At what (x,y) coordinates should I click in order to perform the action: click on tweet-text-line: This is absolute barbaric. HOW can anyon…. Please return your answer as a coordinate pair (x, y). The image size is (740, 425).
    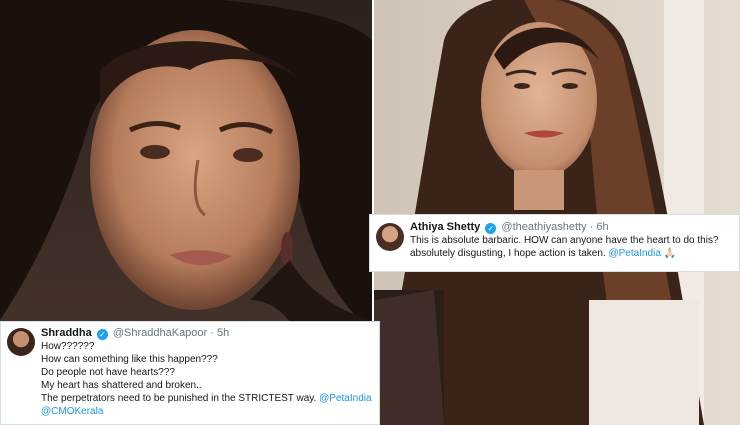
    Looking at the image, I should click on (564, 240).